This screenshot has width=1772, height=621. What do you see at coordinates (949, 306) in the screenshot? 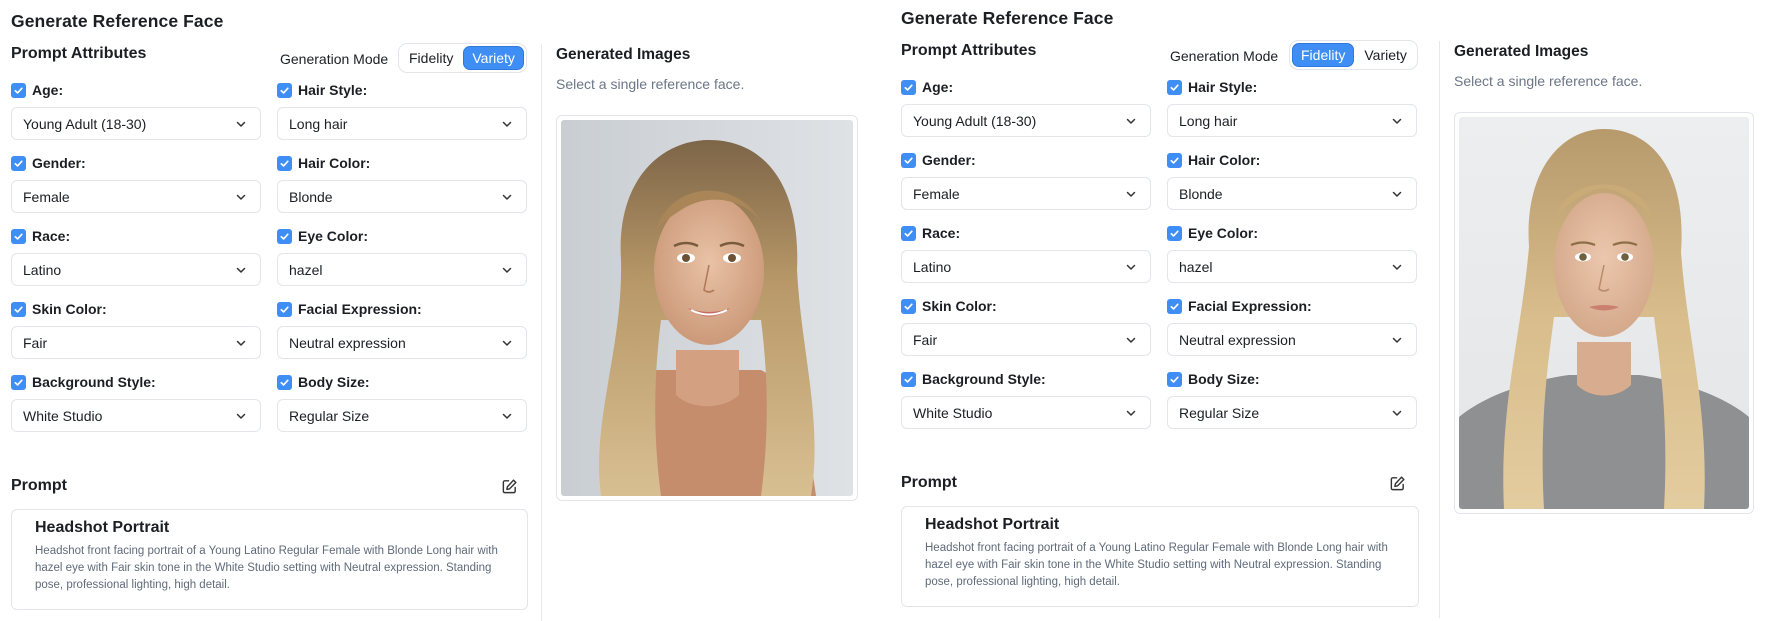
I see `attr-skin-color-label: Skin Color:` at bounding box center [949, 306].